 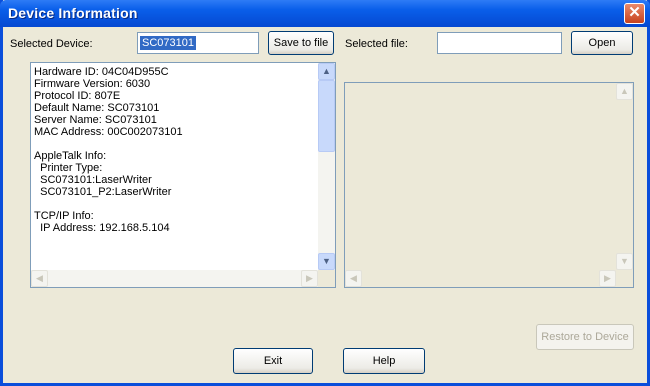 What do you see at coordinates (585, 337) in the screenshot?
I see `restore-to-device-button: Restore to Device` at bounding box center [585, 337].